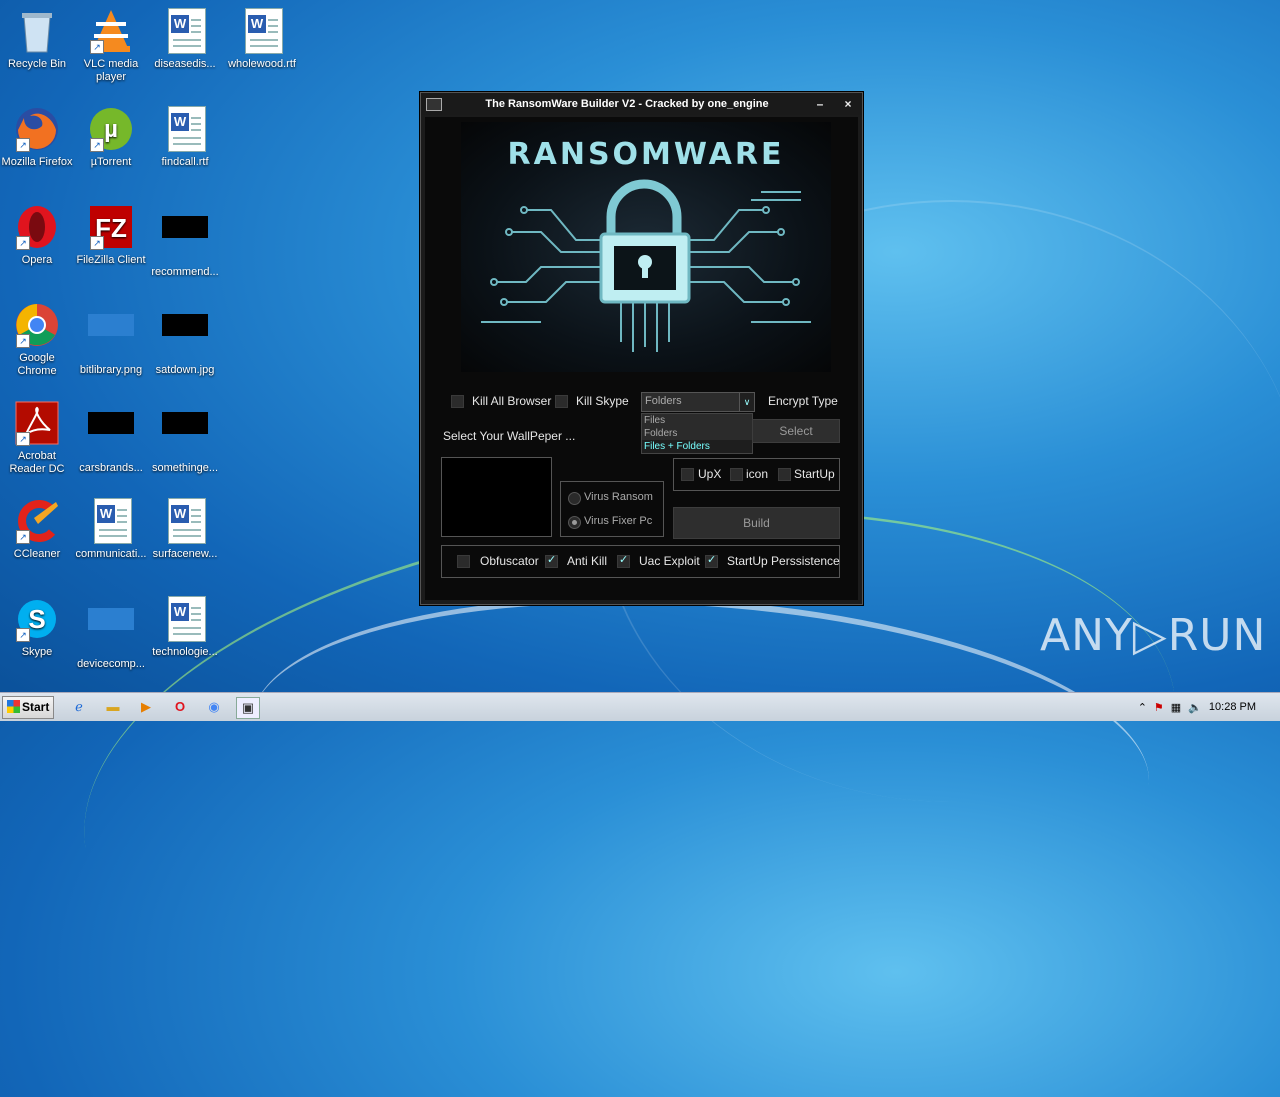 The width and height of the screenshot is (1280, 1097). Describe the element at coordinates (457, 401) in the screenshot. I see `kill-all-browser-checkbox` at that location.